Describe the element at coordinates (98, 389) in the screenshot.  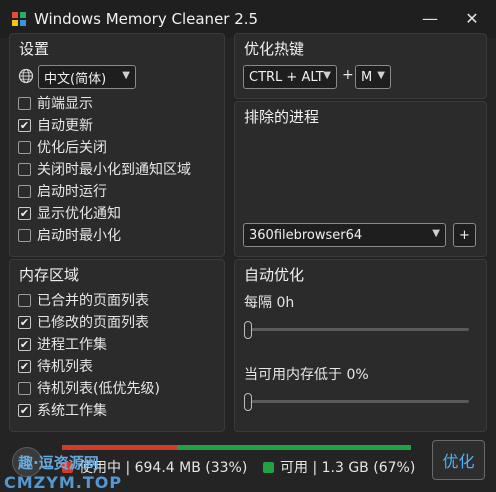
I see `memory-area-option-label: 待机列表(低优先级)` at that location.